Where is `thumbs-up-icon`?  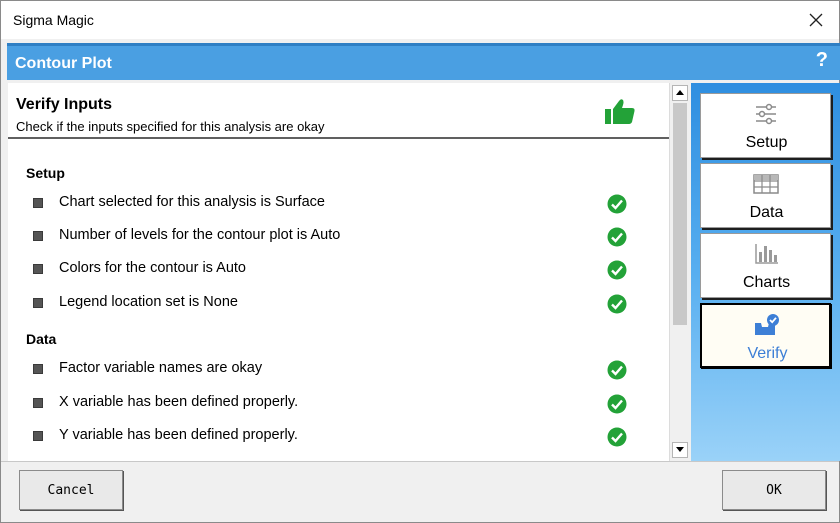 thumbs-up-icon is located at coordinates (620, 114).